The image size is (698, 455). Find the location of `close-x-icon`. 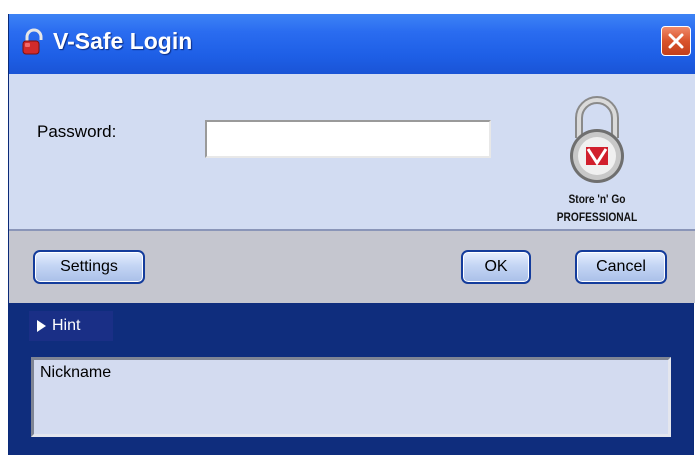

close-x-icon is located at coordinates (676, 41).